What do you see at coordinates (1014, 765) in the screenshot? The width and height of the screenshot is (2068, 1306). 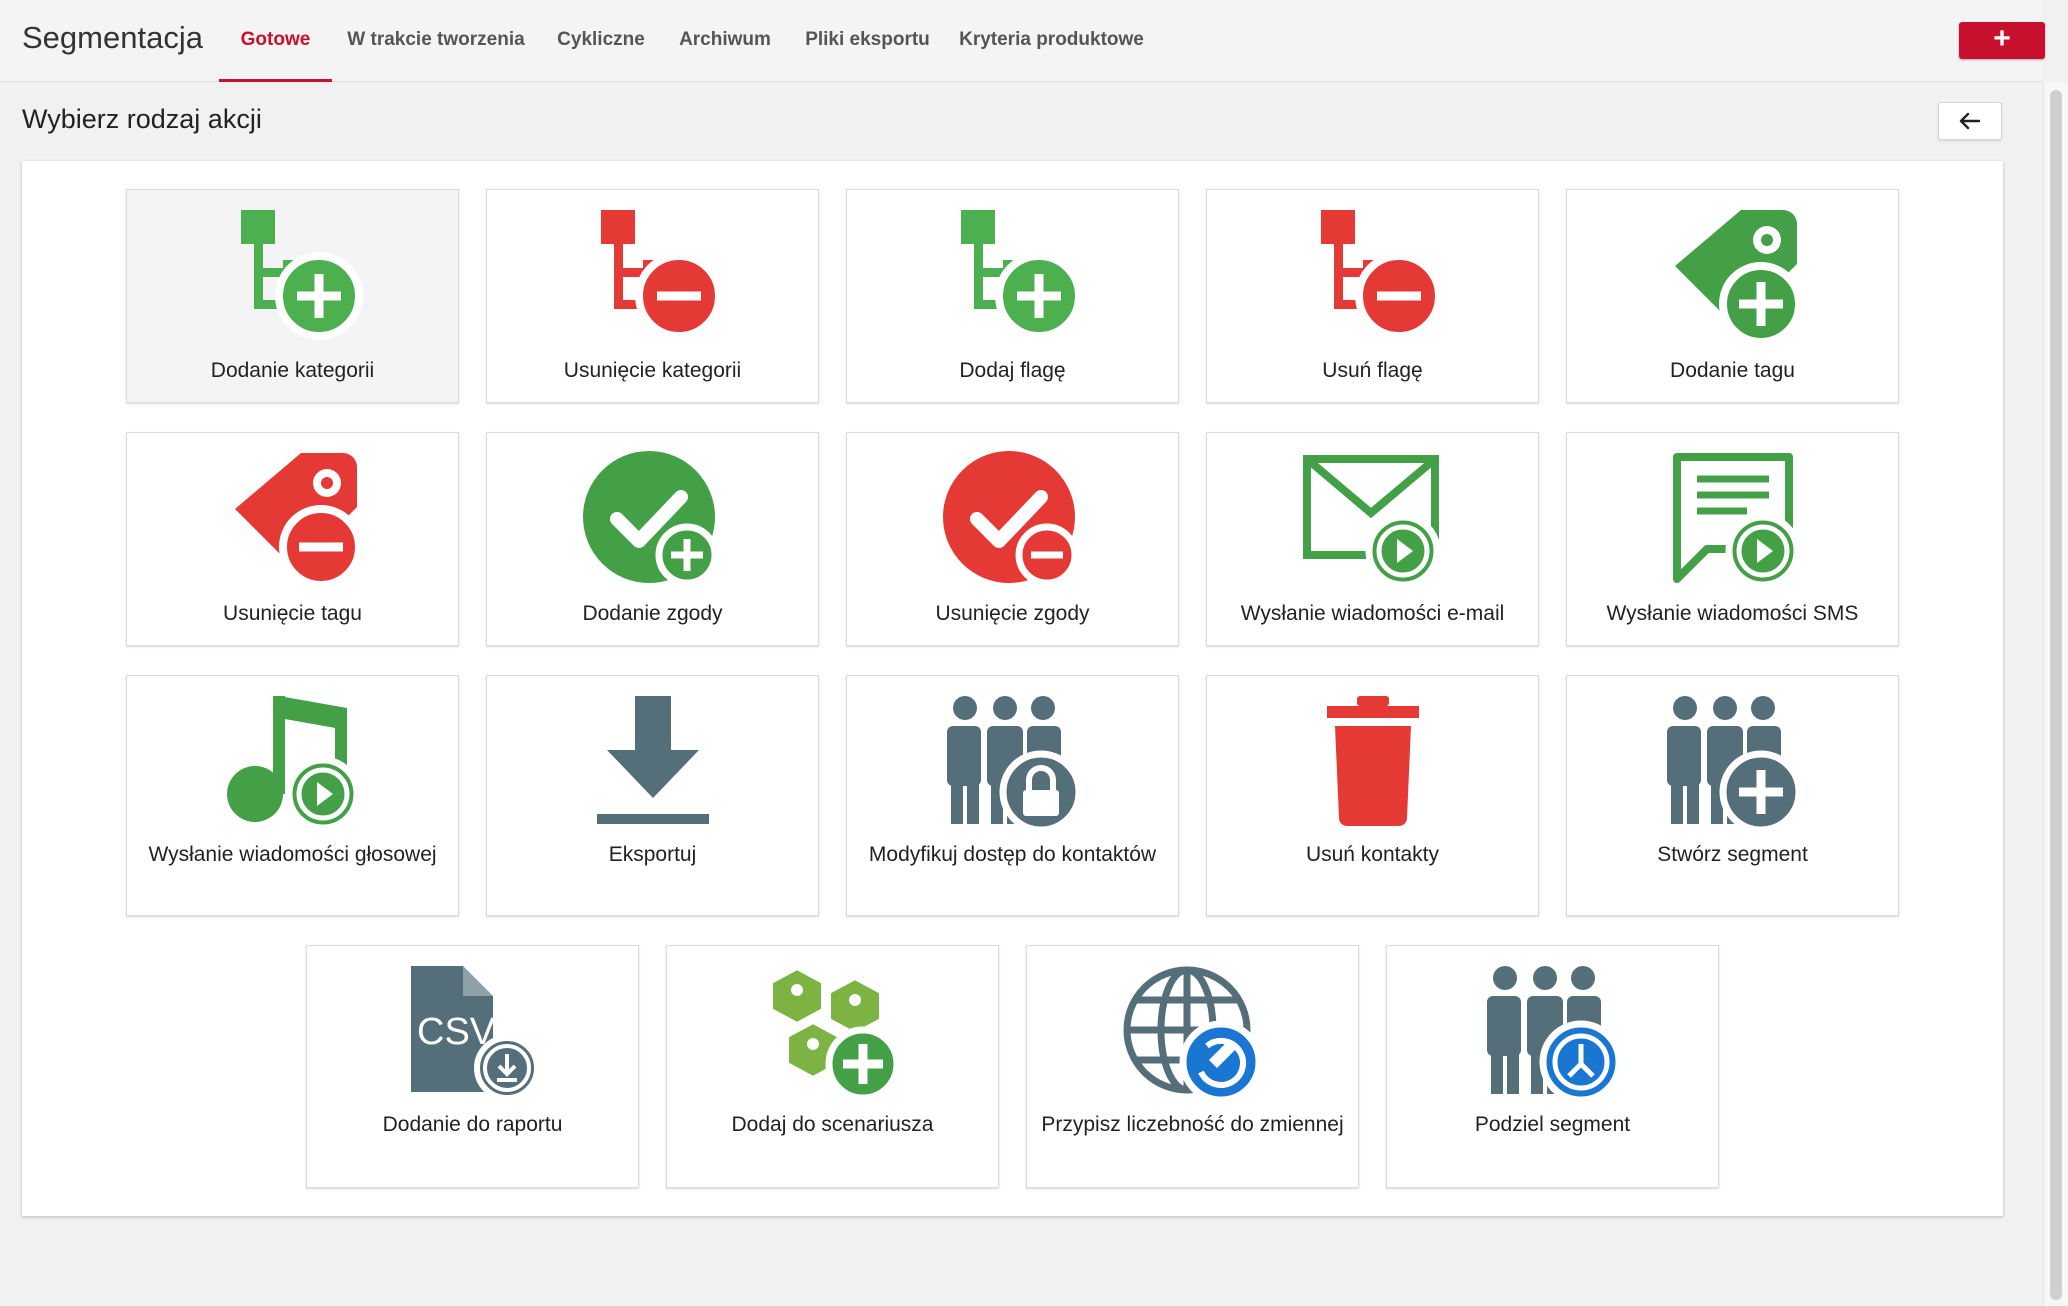 I see `group-lock-icon` at bounding box center [1014, 765].